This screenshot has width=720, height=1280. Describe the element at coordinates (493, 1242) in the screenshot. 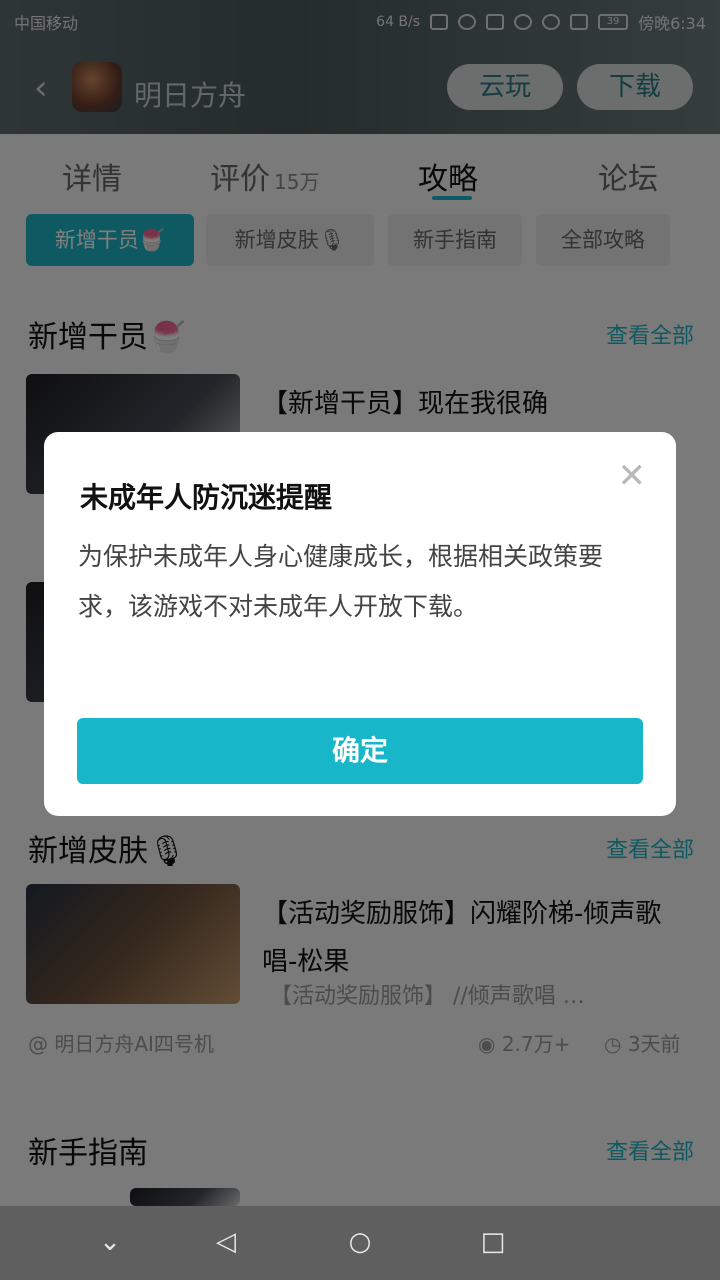

I see `recents-icon: □` at that location.